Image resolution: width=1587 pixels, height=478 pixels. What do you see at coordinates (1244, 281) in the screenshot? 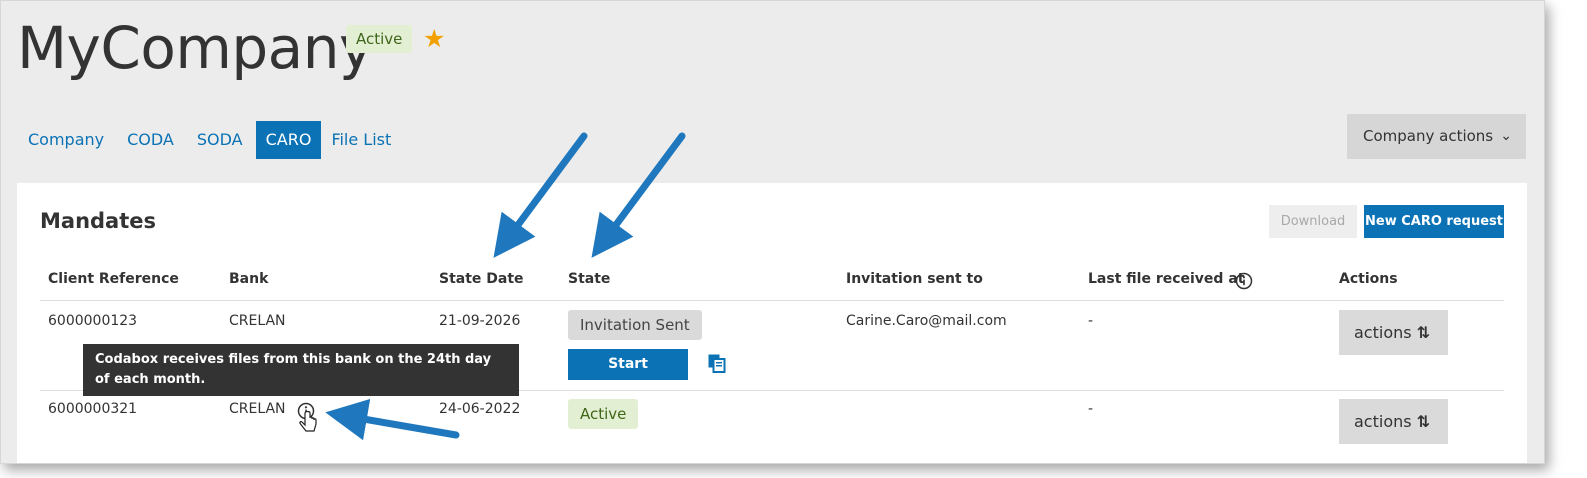
I see `info-icon` at bounding box center [1244, 281].